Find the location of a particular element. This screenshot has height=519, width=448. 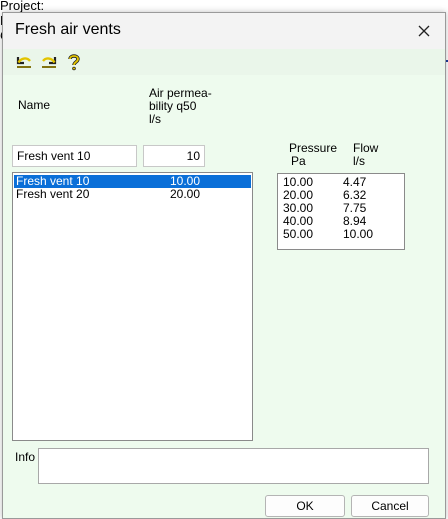

dialog-title: Fresh air vents is located at coordinates (68, 29).